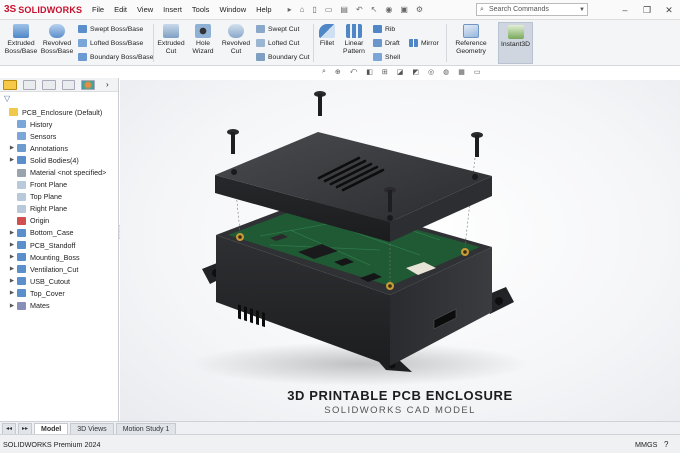  I want to click on fillet-button: Fillet, so click(327, 36).